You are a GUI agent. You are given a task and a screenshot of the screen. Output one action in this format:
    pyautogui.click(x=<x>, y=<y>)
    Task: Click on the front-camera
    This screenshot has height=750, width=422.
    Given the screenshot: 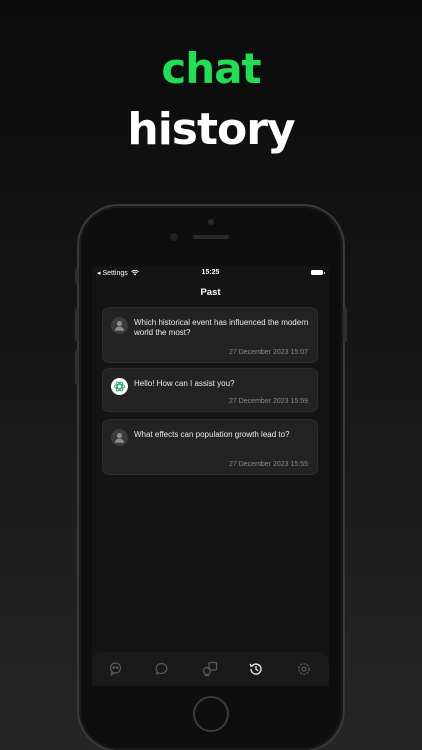 What is the action you would take?
    pyautogui.click(x=211, y=222)
    